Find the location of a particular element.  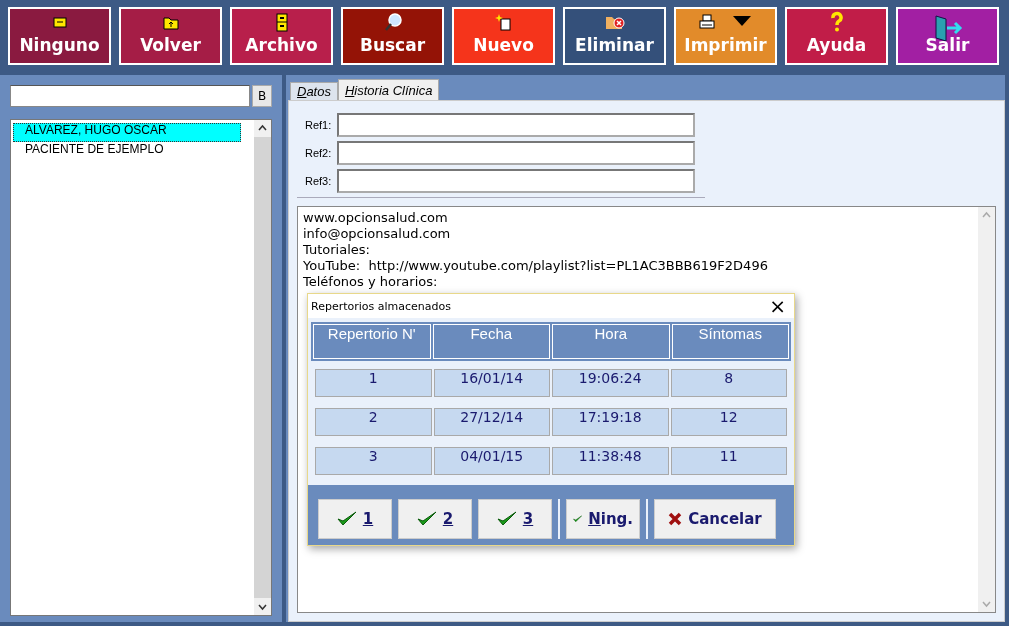

toolbar-button: Nuevo is located at coordinates (503, 36).